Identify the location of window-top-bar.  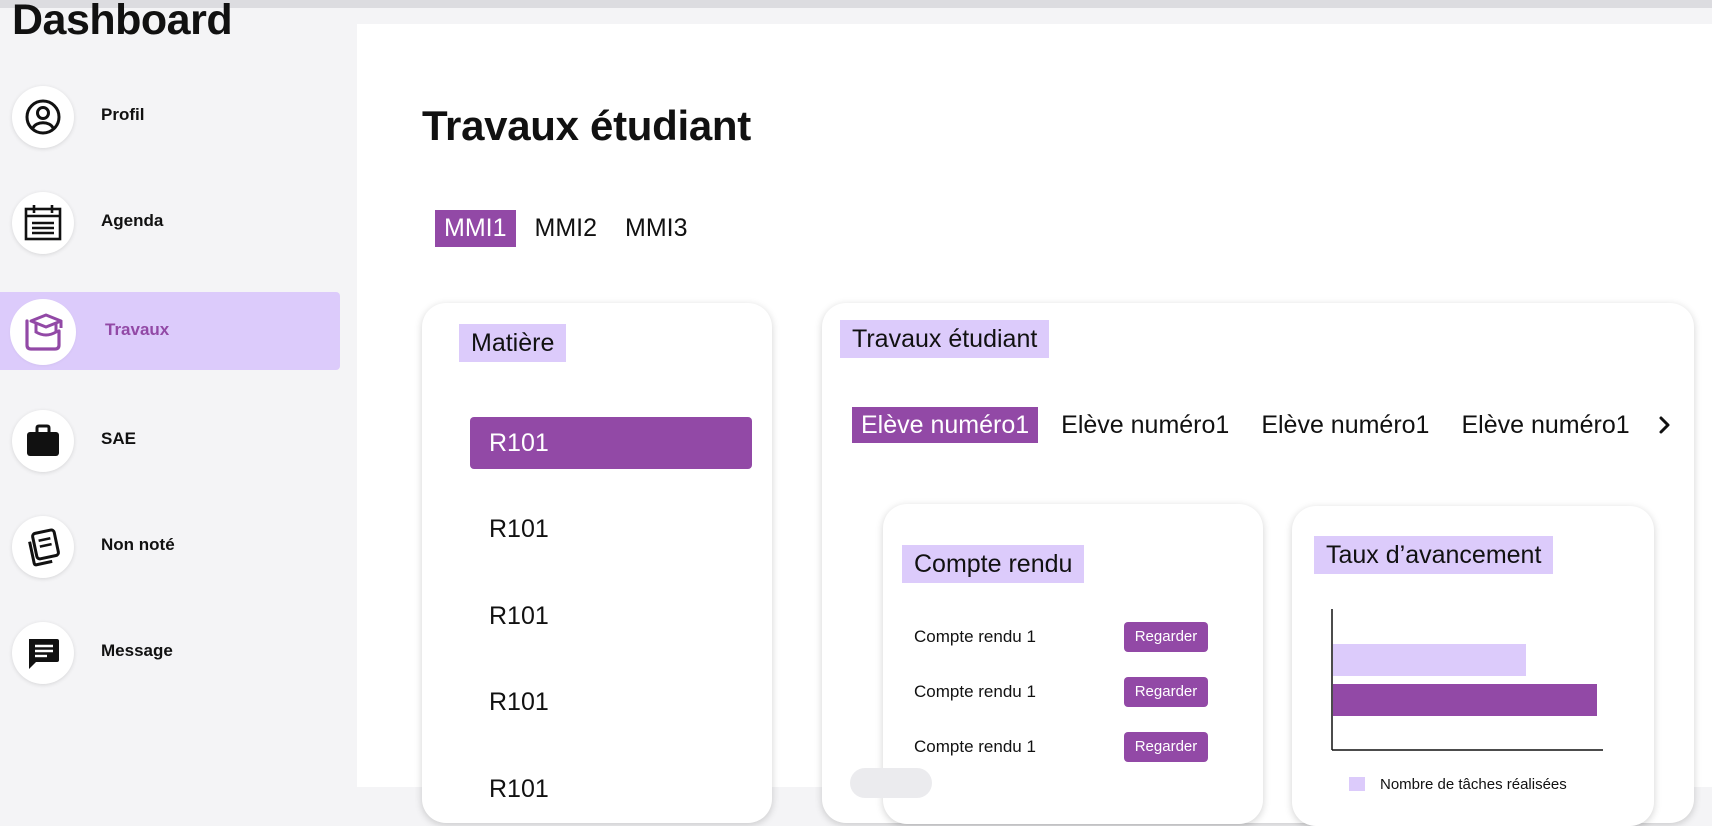
(856, 4).